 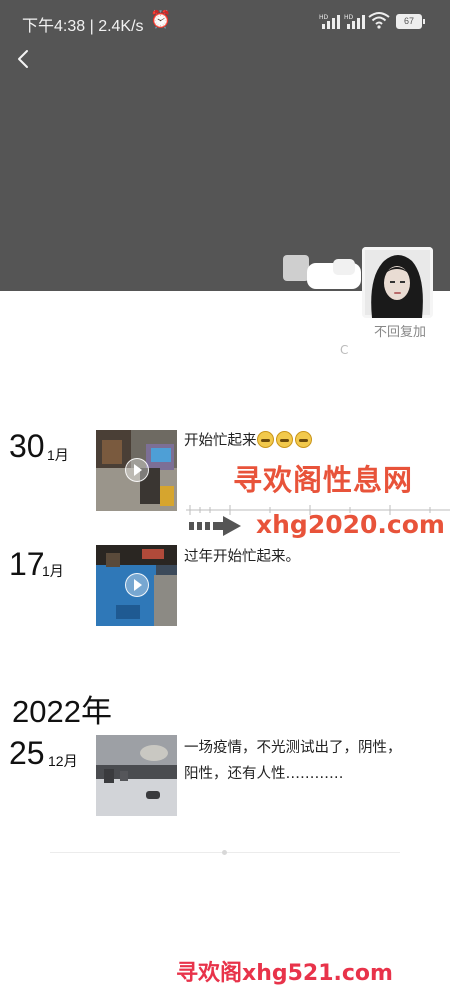 What do you see at coordinates (83, 26) in the screenshot?
I see `status-time-speed: 下午4:38 | 2.4K/s` at bounding box center [83, 26].